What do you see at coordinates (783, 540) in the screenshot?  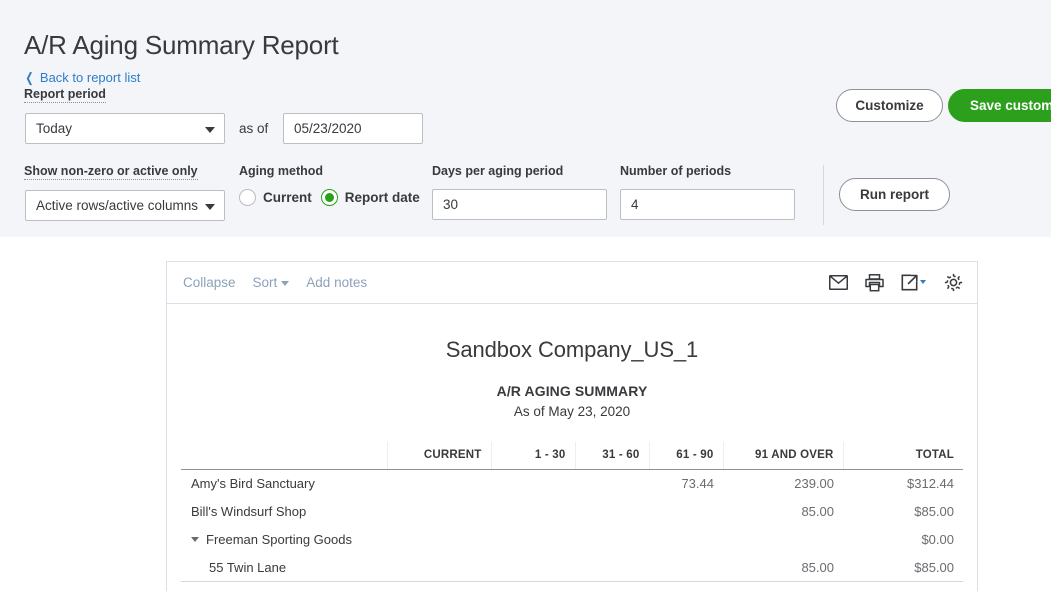 I see `cell-91-and-over` at bounding box center [783, 540].